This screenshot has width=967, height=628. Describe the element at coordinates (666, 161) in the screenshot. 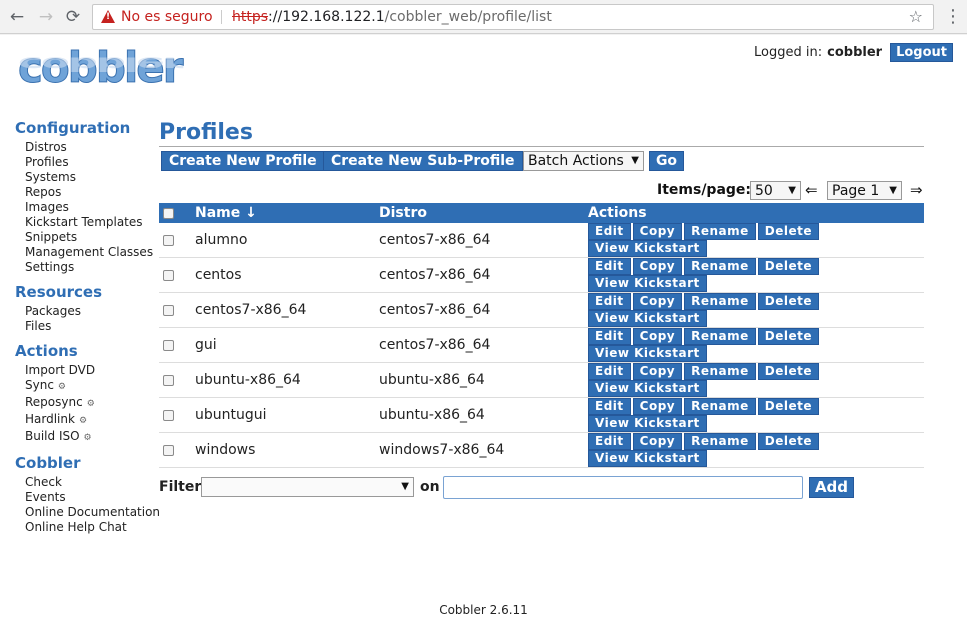

I see `go-button: Go` at that location.